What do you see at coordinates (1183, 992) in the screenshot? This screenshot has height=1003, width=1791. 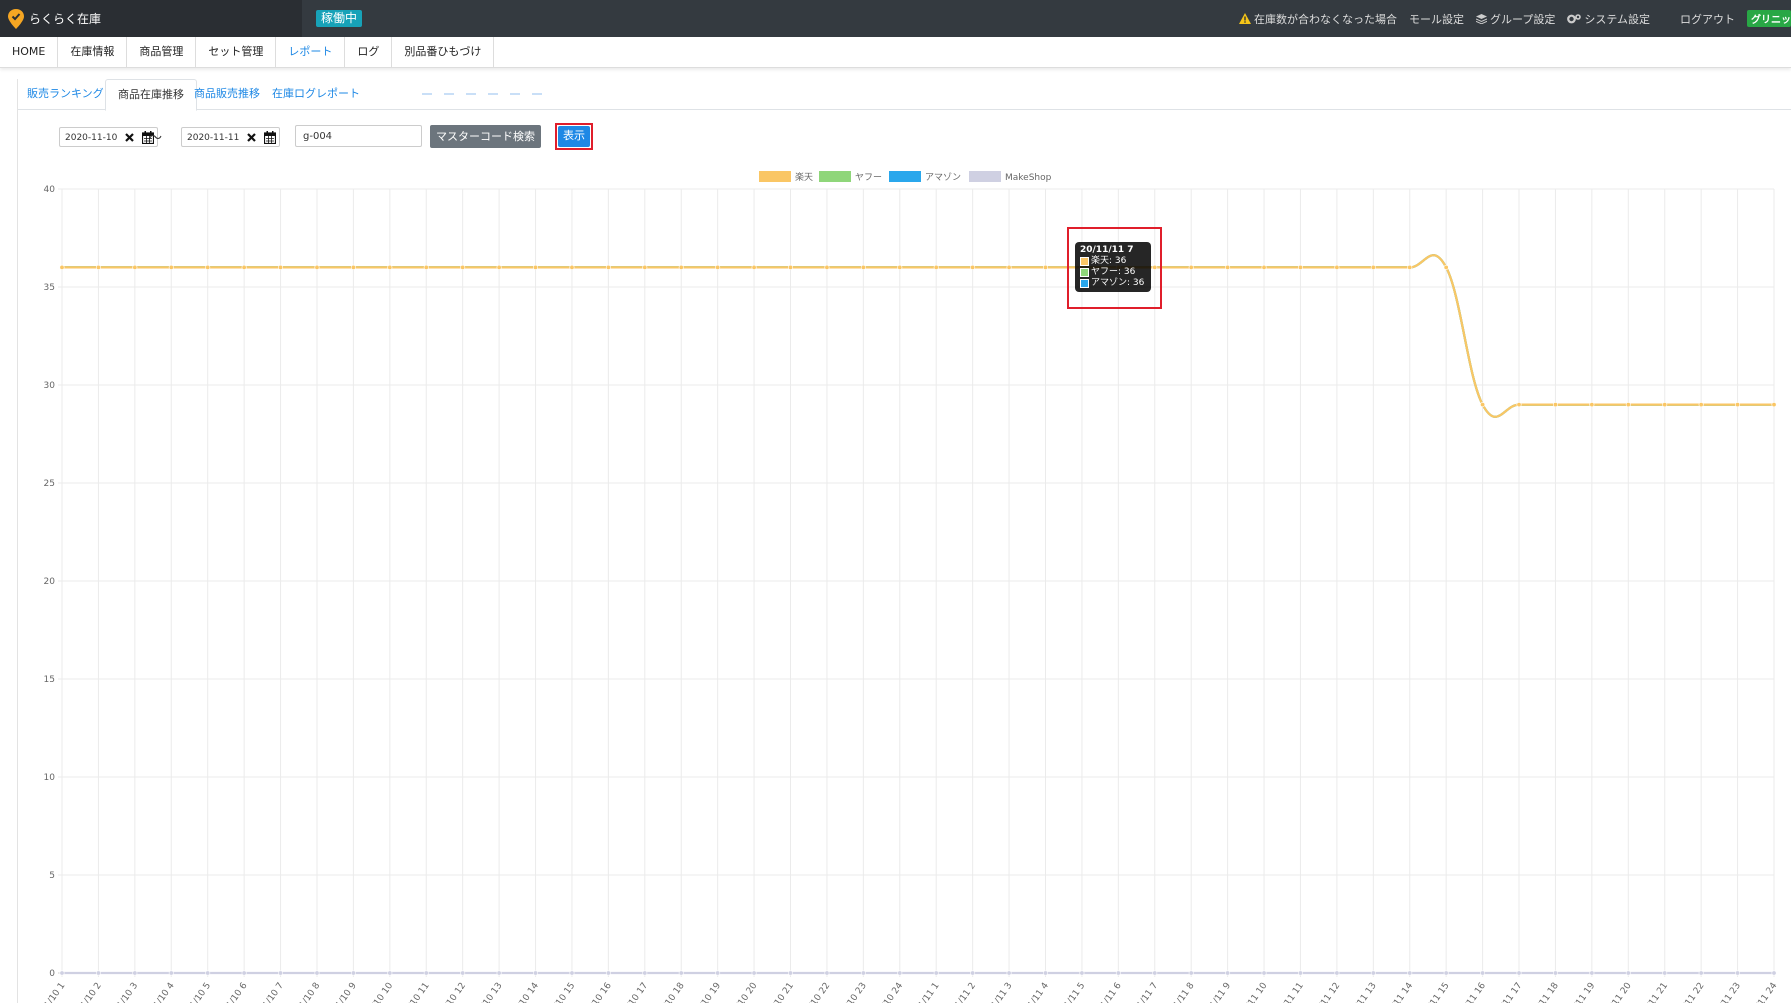 I see `x-tick-label: 11/11 8` at bounding box center [1183, 992].